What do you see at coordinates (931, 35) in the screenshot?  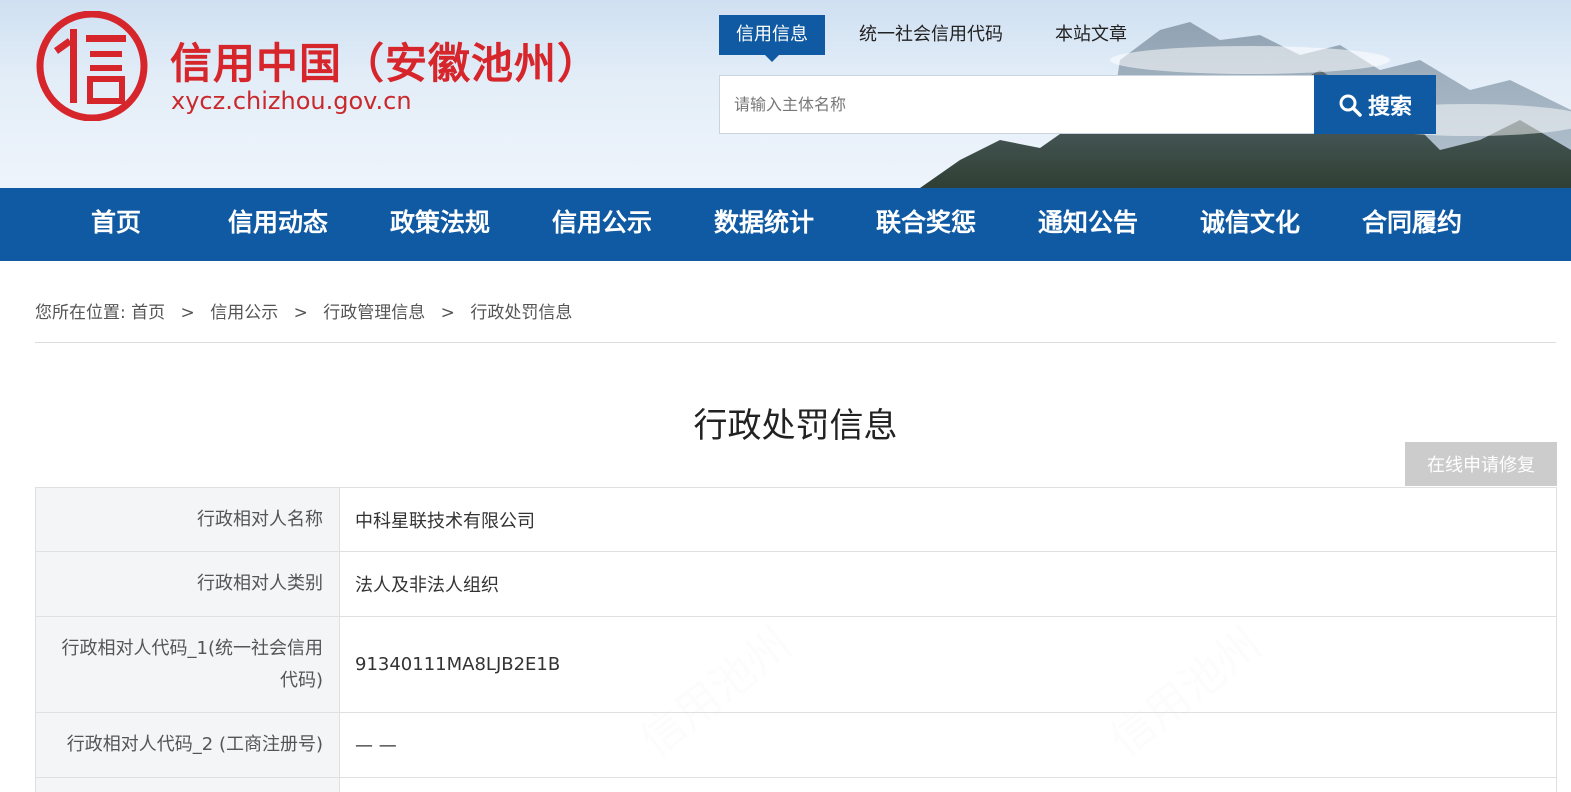 I see `tab-unified-credit-code: 统一社会信用代码` at bounding box center [931, 35].